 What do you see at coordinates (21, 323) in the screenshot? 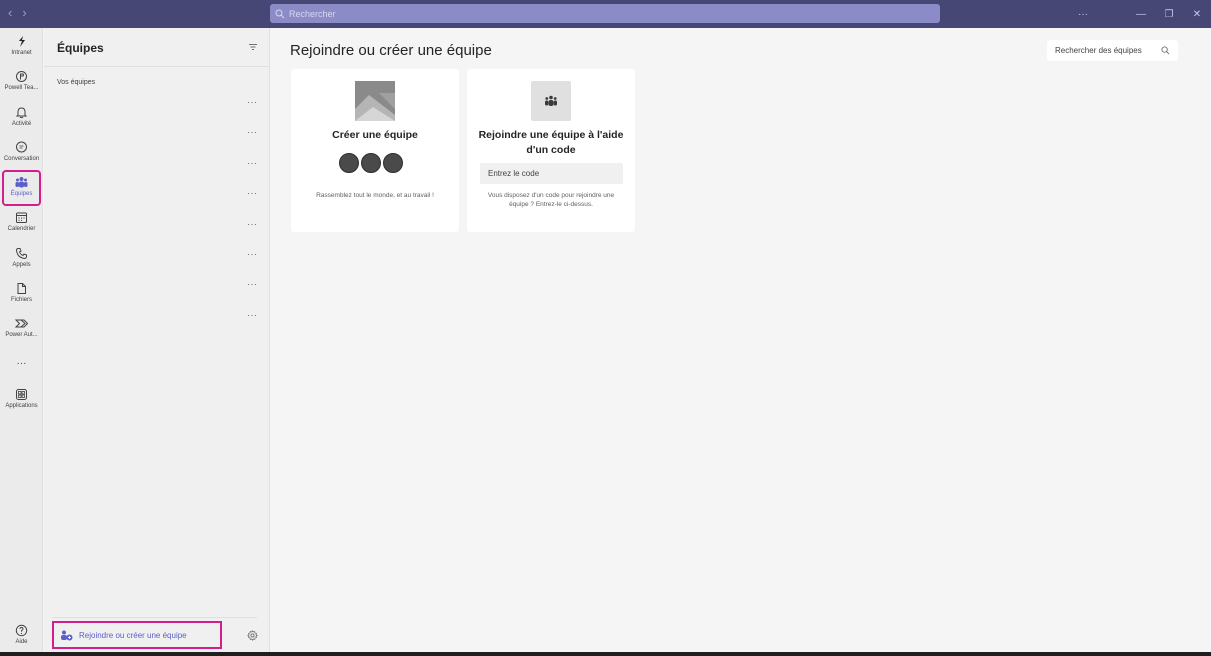
I see `power-automate-icon` at bounding box center [21, 323].